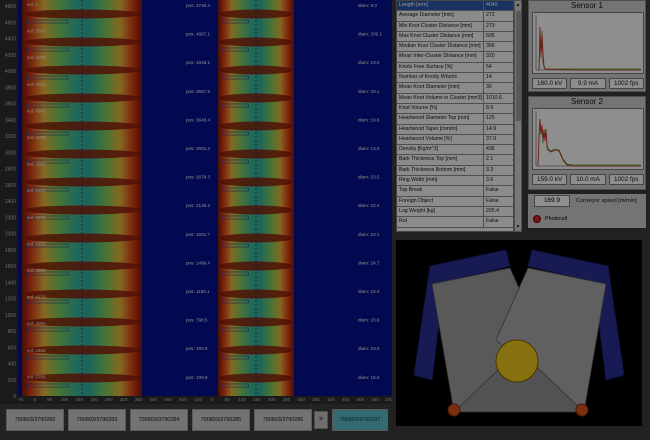 This screenshot has width=650, height=440. Describe the element at coordinates (587, 101) in the screenshot. I see `sensor-2-title: Sensor 2` at that location.